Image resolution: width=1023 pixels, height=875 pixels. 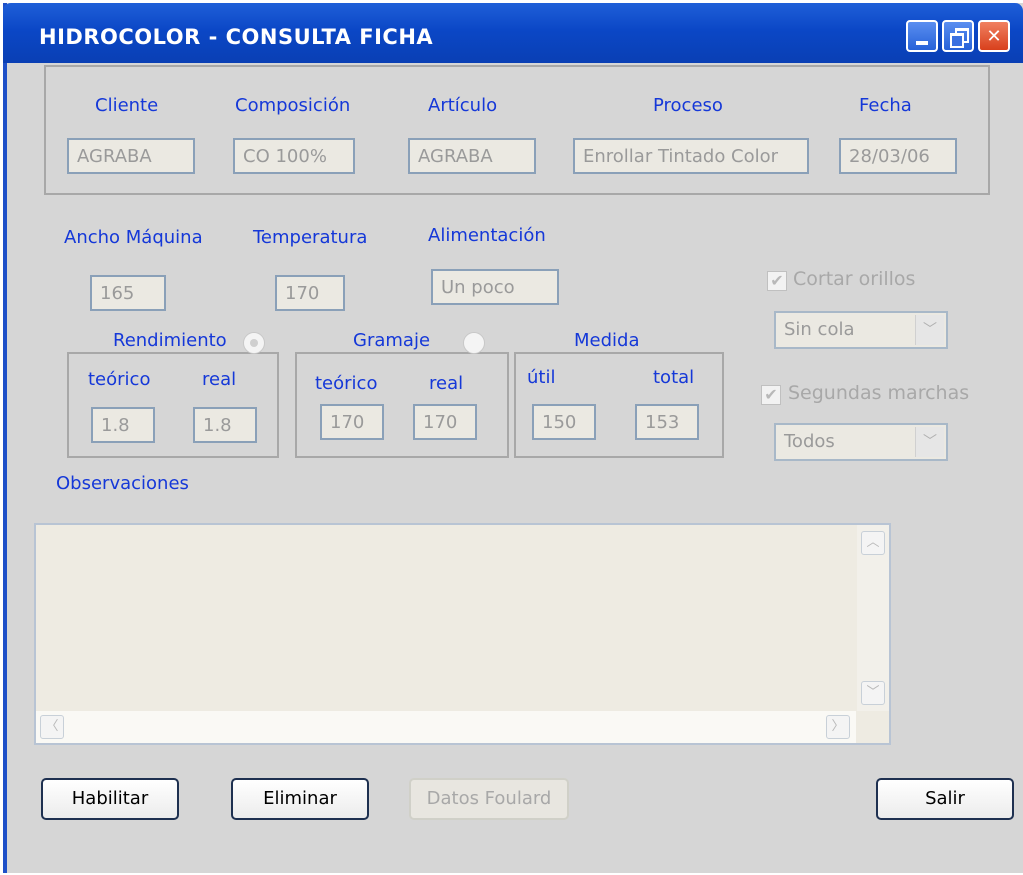 What do you see at coordinates (463, 105) in the screenshot?
I see `articulo-label: Artículo` at bounding box center [463, 105].